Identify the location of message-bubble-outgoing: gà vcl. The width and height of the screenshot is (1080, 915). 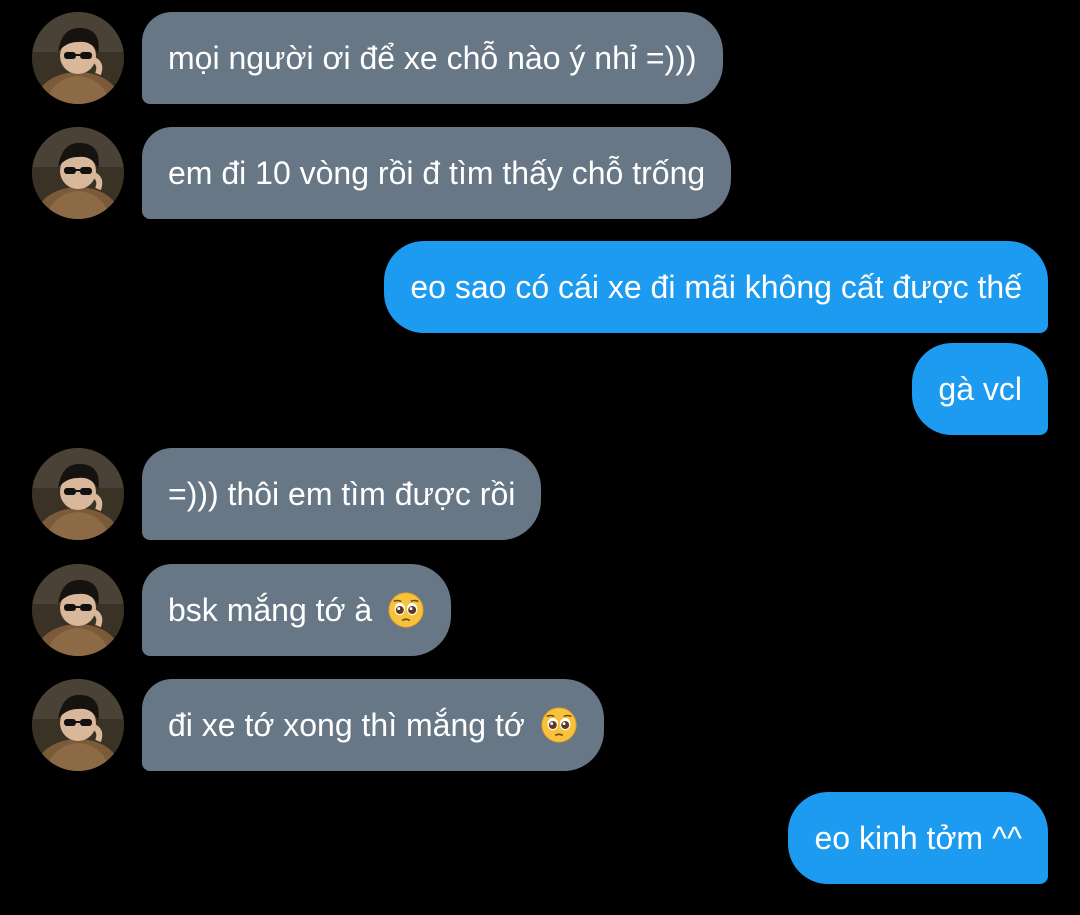
(980, 389).